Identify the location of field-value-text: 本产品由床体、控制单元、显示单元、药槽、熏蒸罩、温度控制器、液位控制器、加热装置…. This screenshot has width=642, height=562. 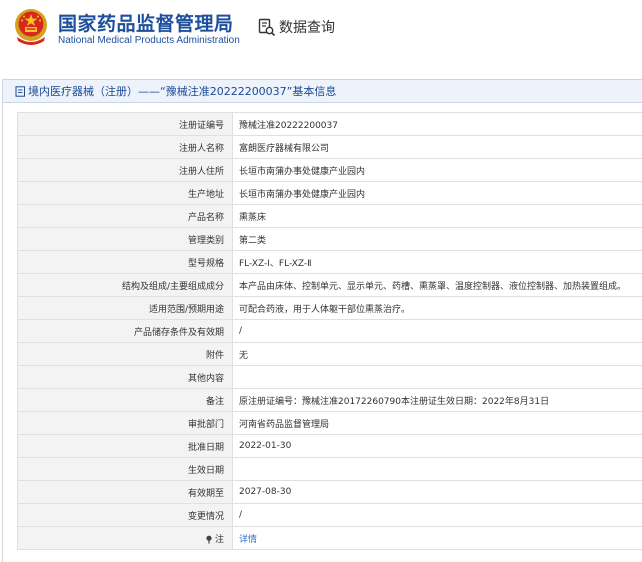
(433, 286).